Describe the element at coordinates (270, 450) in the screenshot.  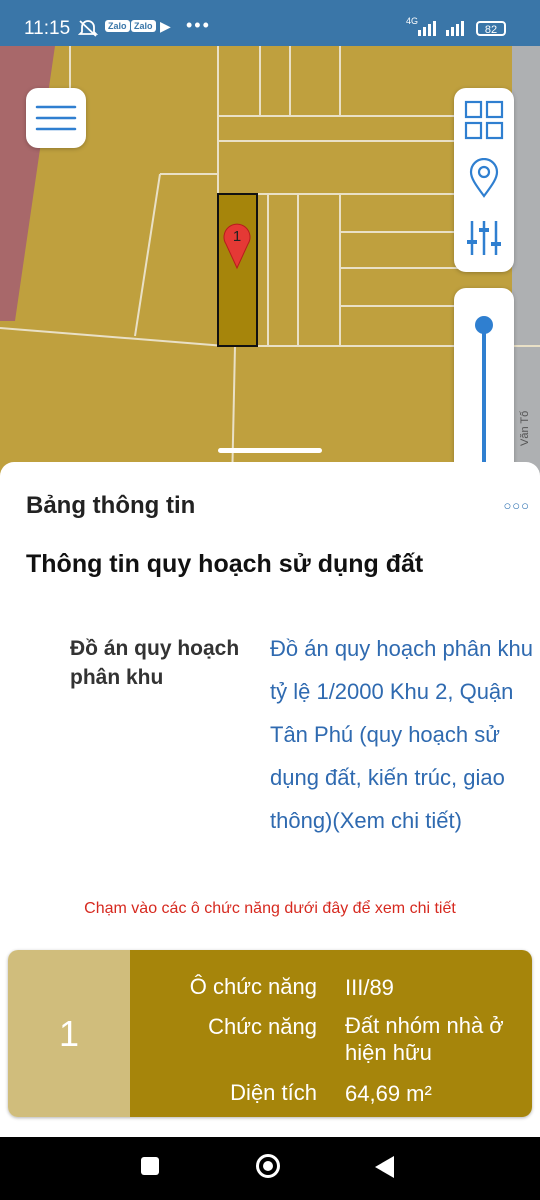
I see `drag-handle` at that location.